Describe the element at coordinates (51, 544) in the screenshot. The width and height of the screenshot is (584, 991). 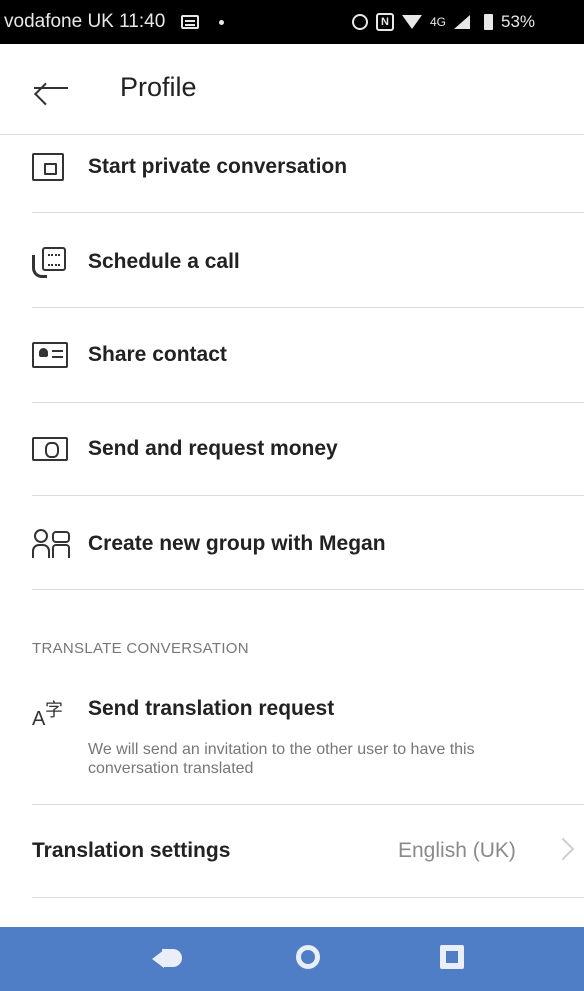
I see `group-icon` at that location.